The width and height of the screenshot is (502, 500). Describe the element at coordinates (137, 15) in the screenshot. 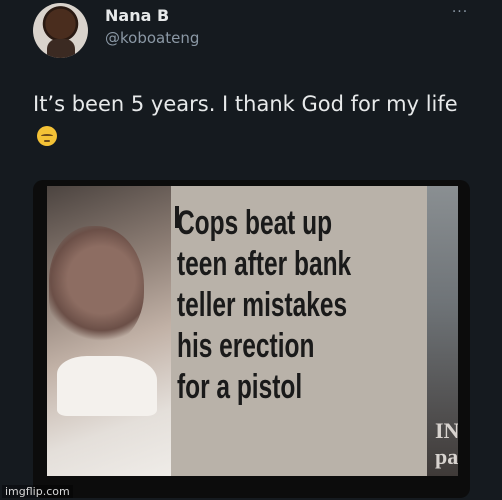

I see `author-name: Nana B` at that location.